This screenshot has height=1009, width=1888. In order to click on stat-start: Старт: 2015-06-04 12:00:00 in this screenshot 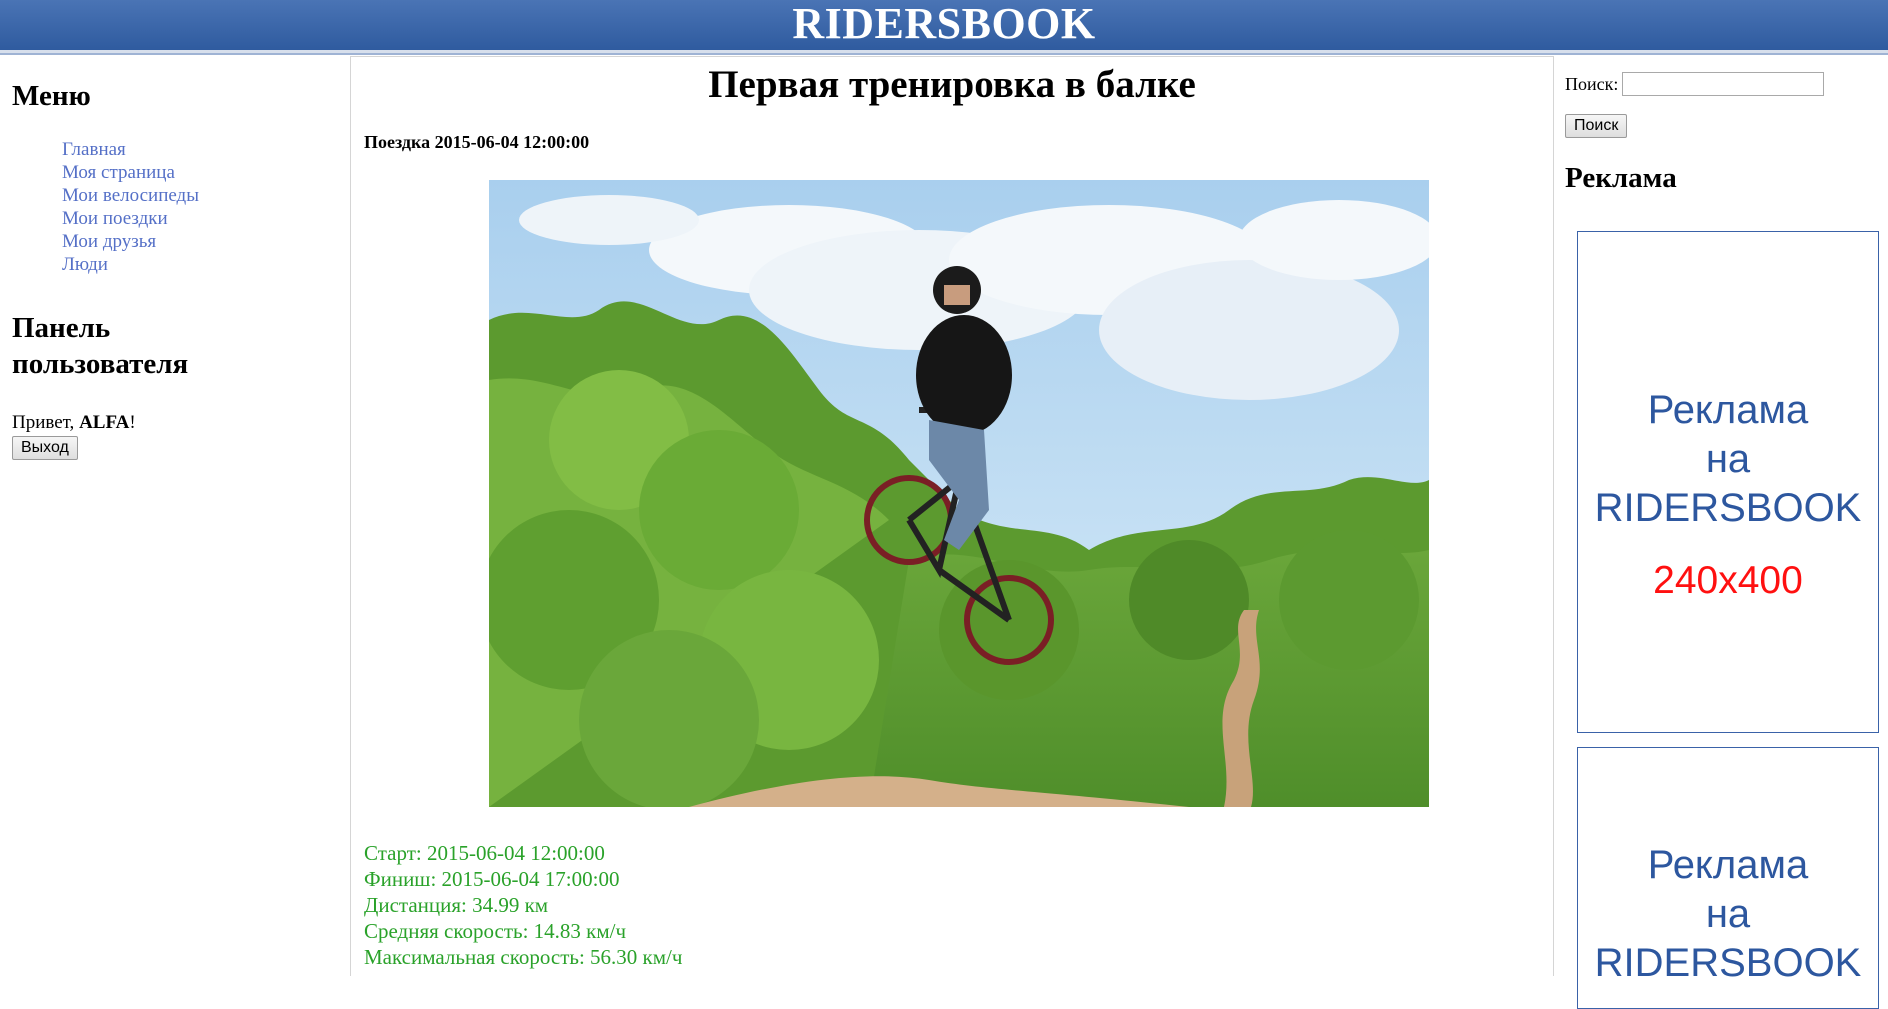, I will do `click(484, 853)`.